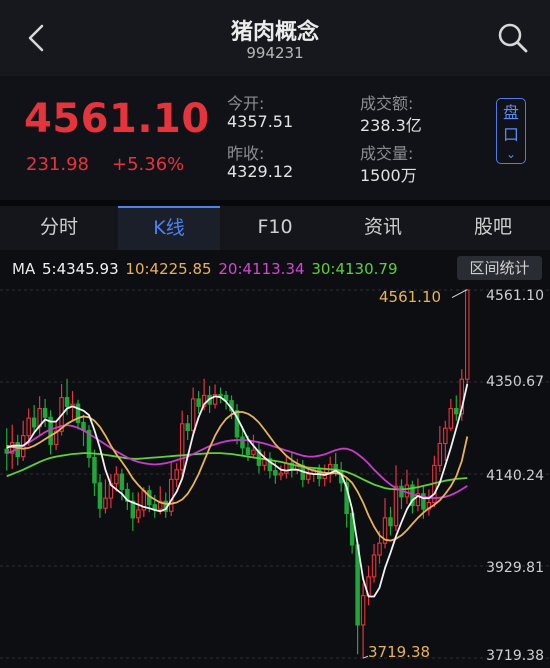 Image resolution: width=550 pixels, height=668 pixels. I want to click on chevron-down-icon: ⌄, so click(511, 154).